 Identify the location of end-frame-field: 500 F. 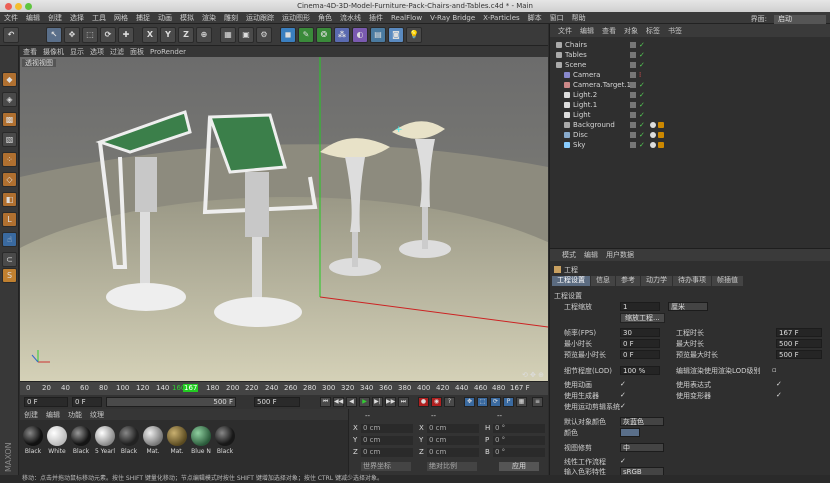
(277, 402).